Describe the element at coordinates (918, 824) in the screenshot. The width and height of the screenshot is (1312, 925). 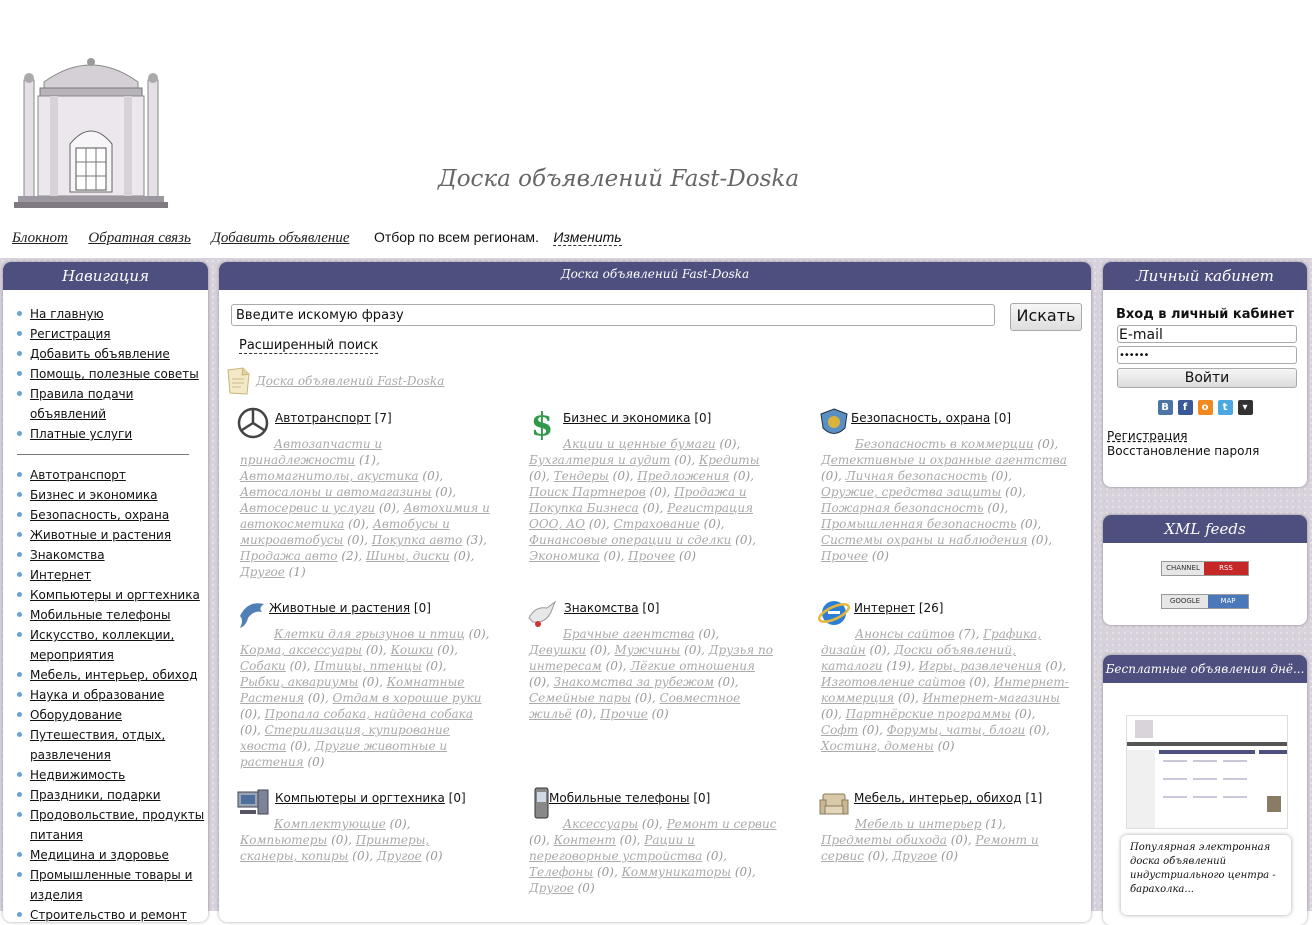
I see `subcategory-link: Мебель и интерьер` at that location.